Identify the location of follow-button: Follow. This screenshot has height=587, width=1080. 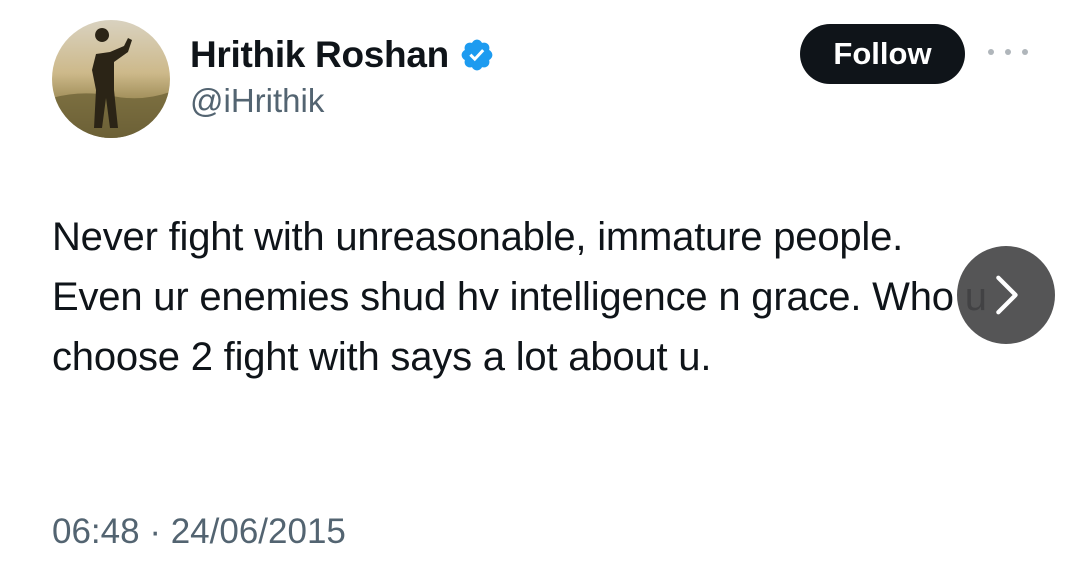
(882, 54).